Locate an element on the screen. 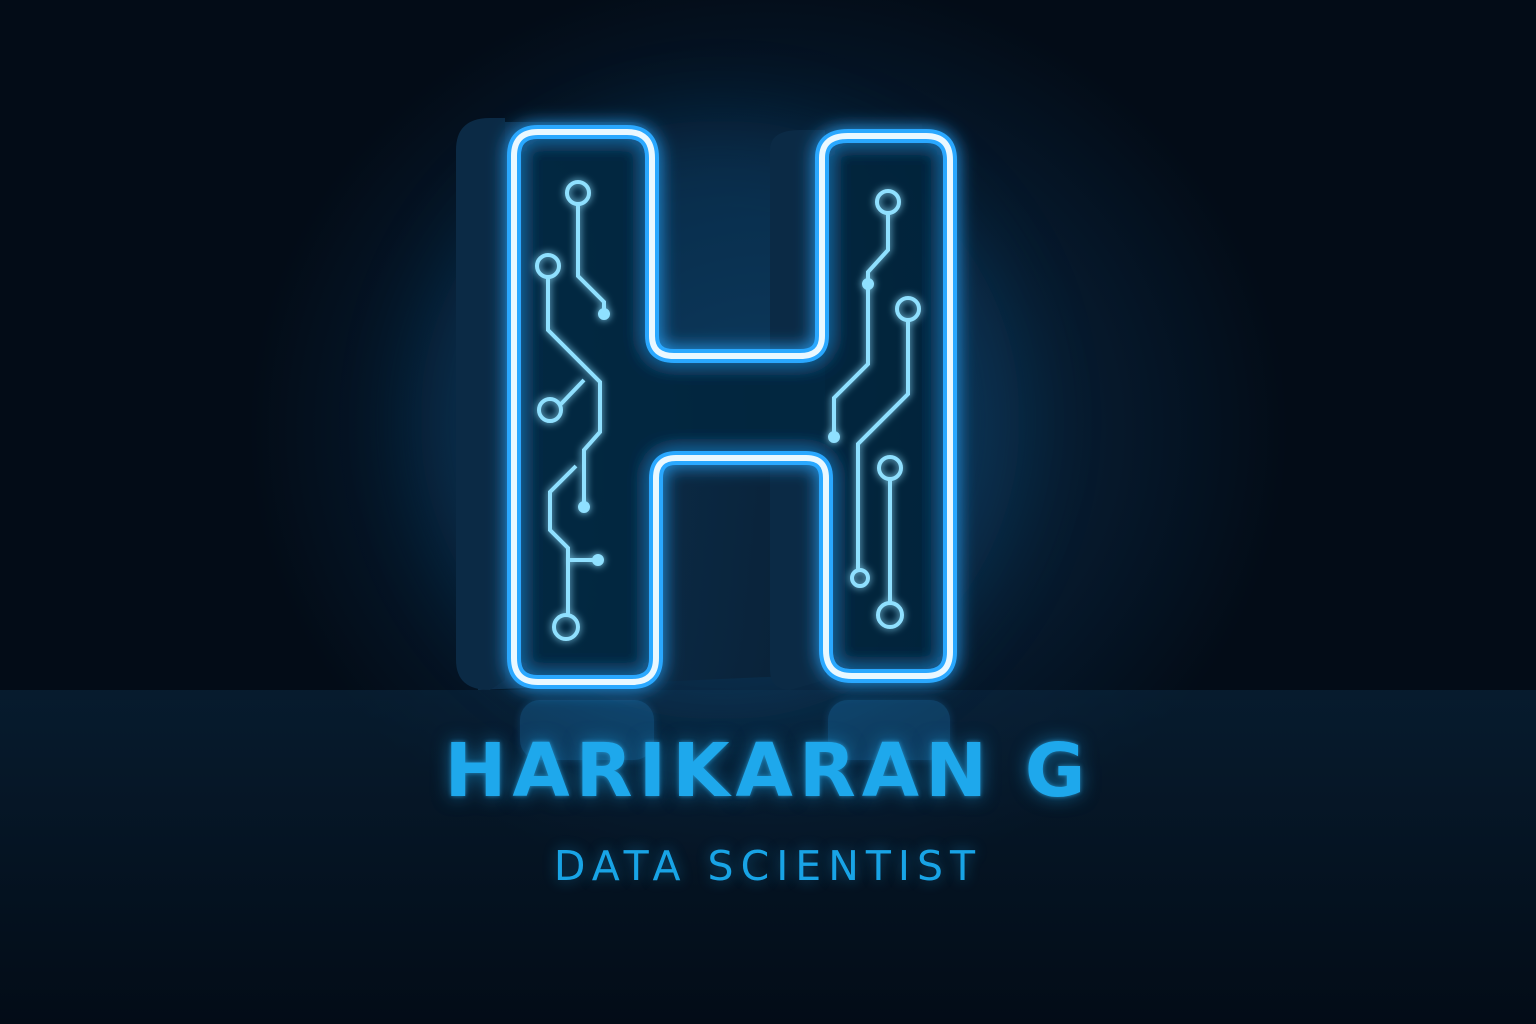 This screenshot has height=1024, width=1536. owner-role: DATA SCIENTIST is located at coordinates (768, 866).